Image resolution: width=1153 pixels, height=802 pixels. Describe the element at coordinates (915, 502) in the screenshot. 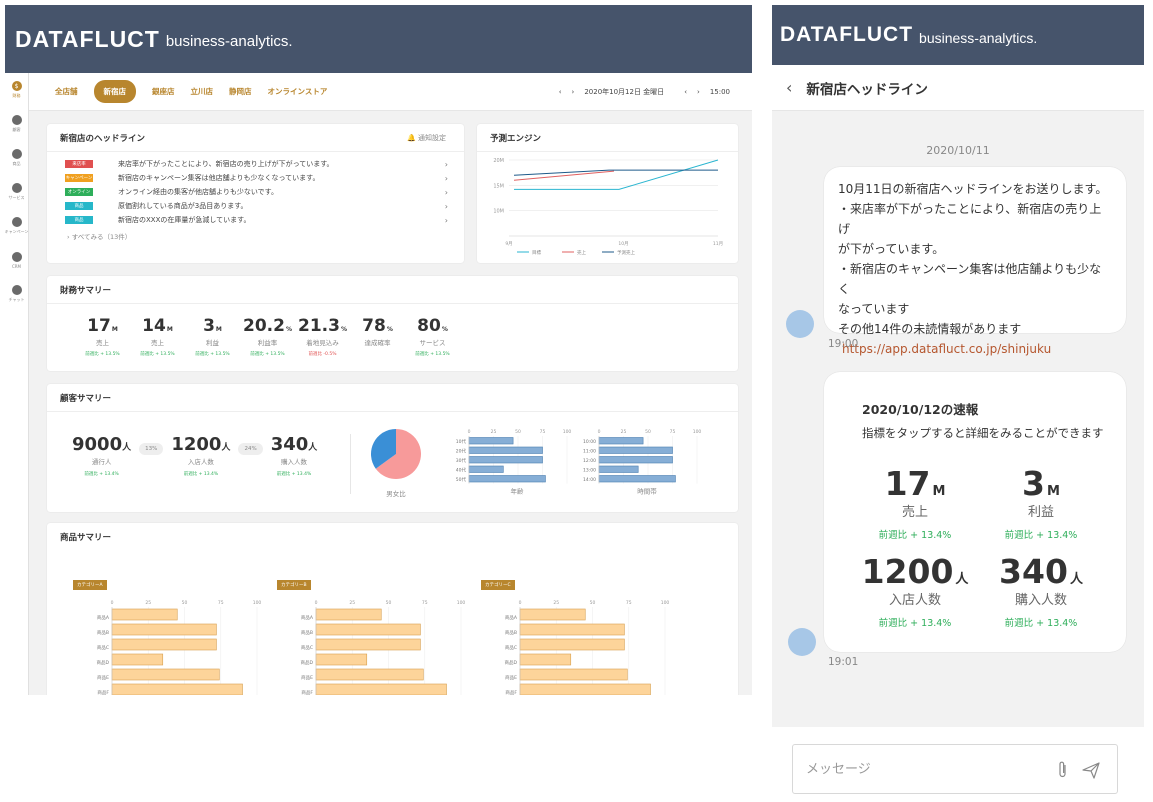

I see `report-stat: 17 M 売上 前週比 + 13.4%` at that location.